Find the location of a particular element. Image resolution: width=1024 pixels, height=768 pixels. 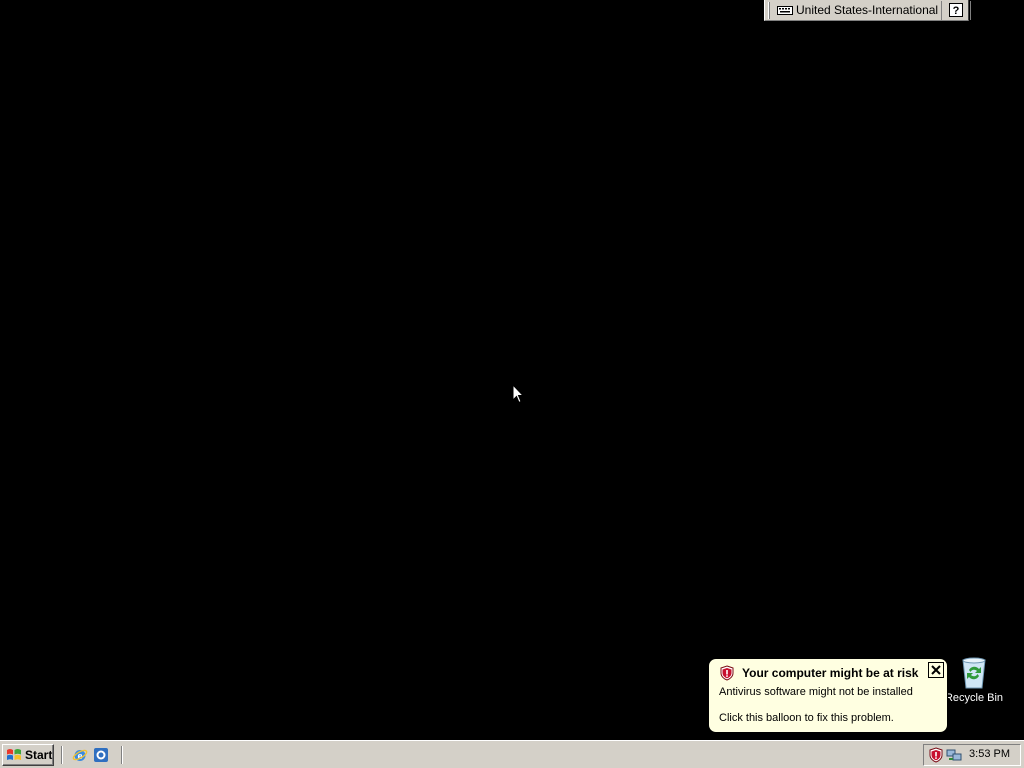

language-bar: United States-International ? is located at coordinates (871, 10).